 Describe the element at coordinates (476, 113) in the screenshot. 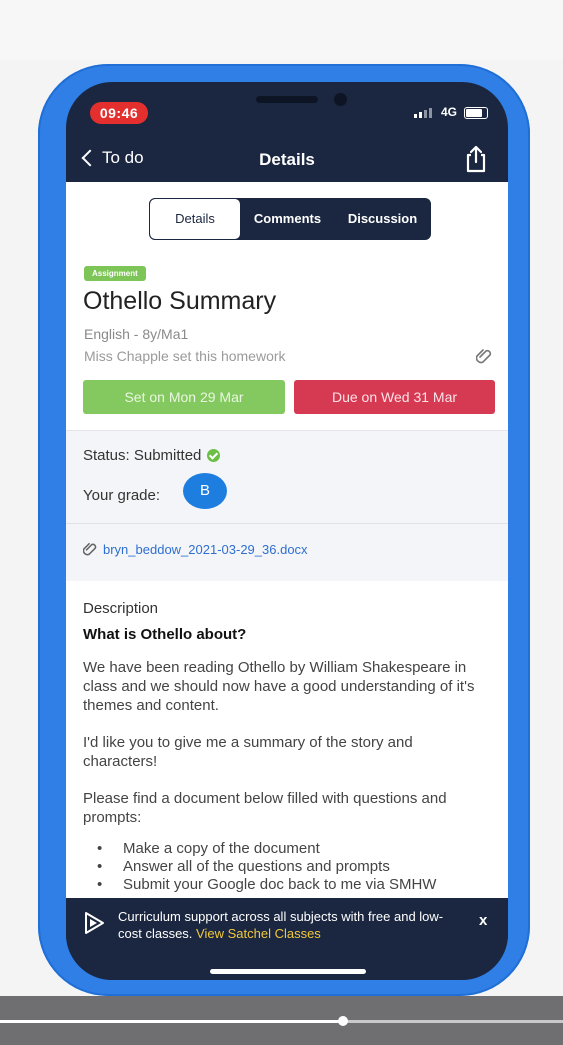

I see `battery-icon` at that location.